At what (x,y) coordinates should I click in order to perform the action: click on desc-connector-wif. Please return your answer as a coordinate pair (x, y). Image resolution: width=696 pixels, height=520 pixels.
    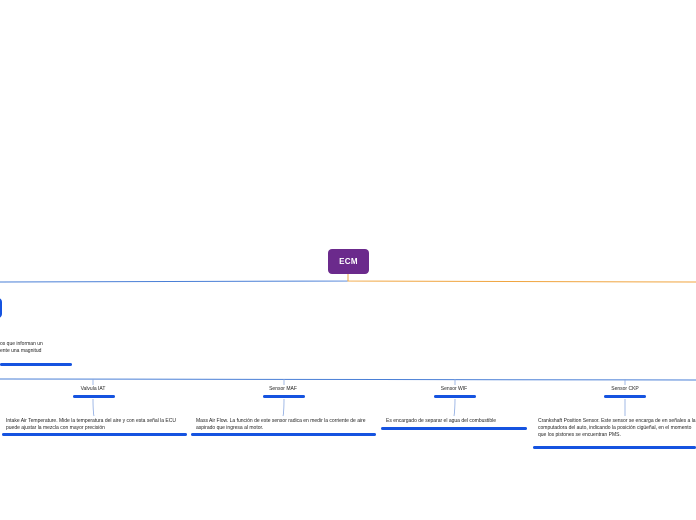
    Looking at the image, I should click on (454, 407).